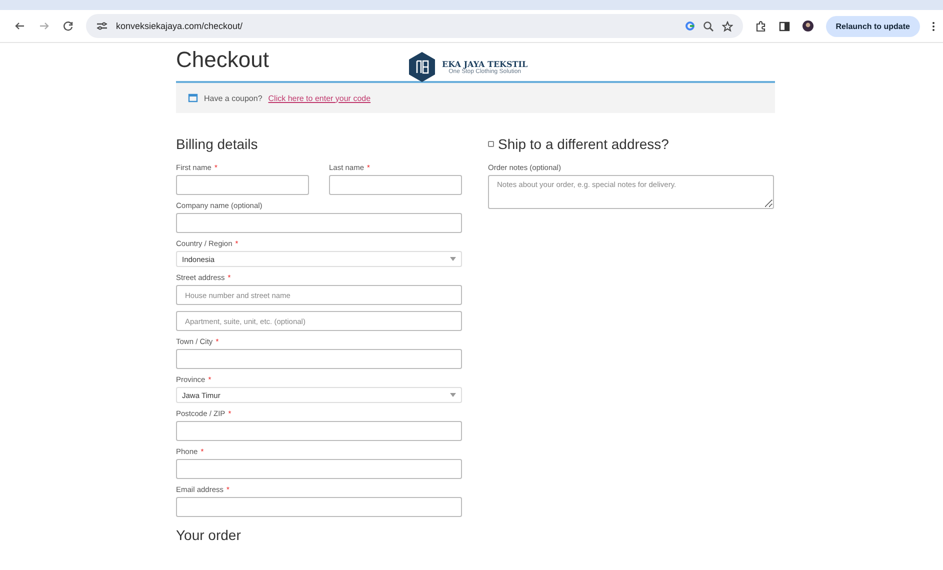 The width and height of the screenshot is (943, 570). I want to click on address-bar: konveksiekajaya.com/checkout/, so click(414, 26).